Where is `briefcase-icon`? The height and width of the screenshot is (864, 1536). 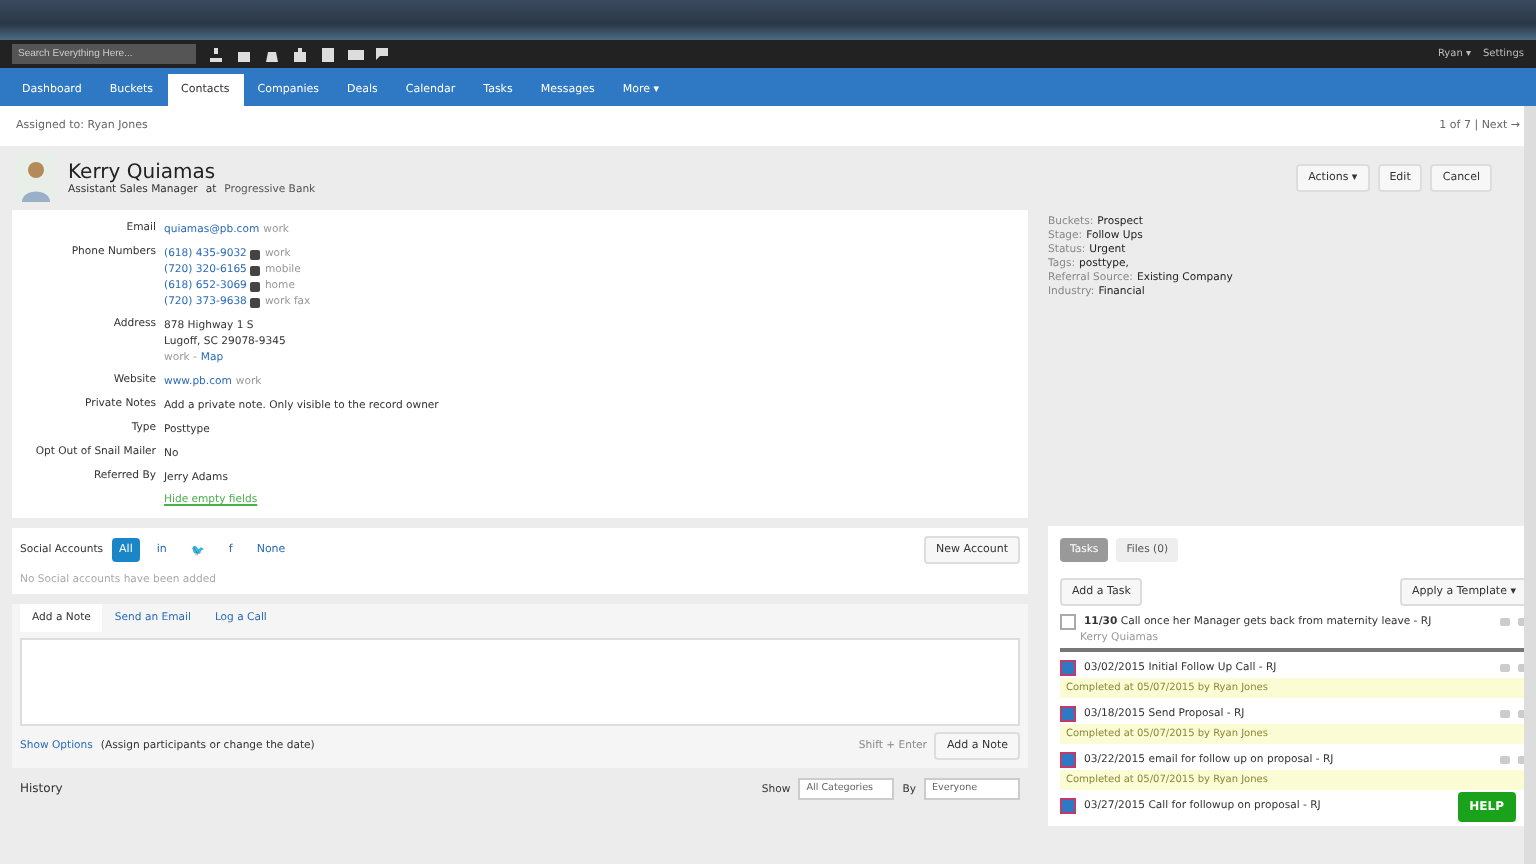 briefcase-icon is located at coordinates (300, 54).